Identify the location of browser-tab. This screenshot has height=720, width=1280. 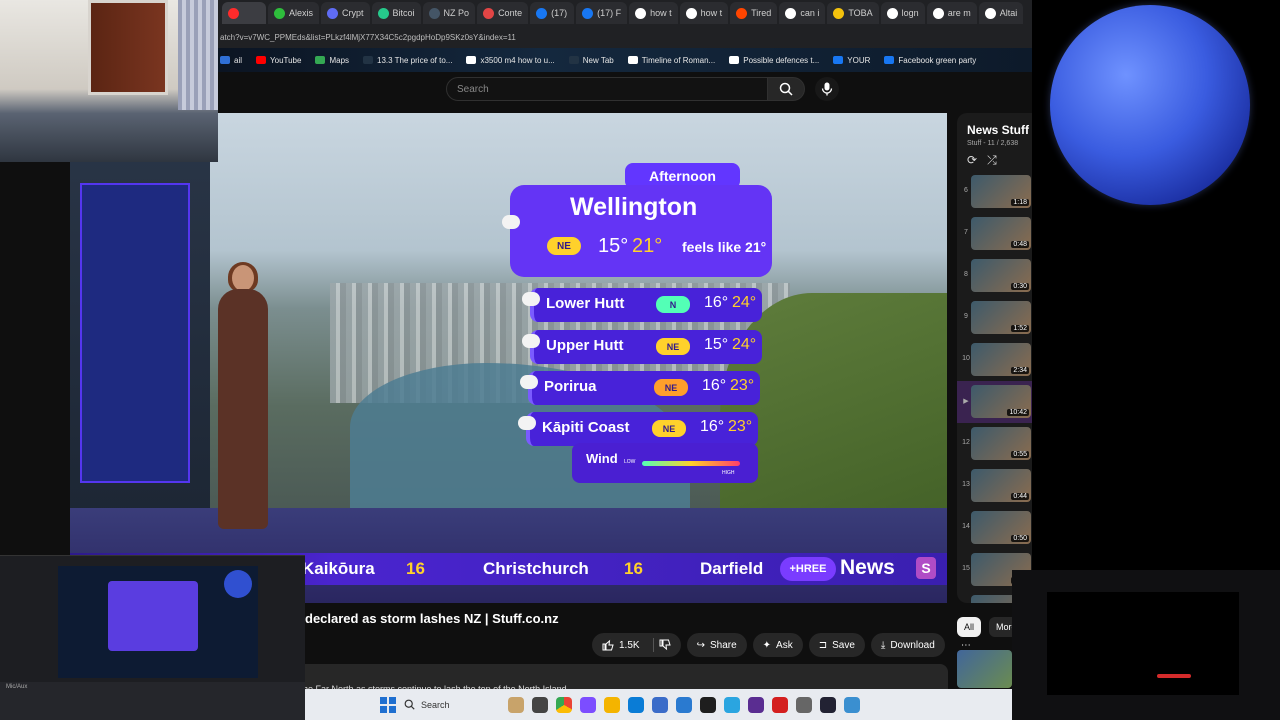
(244, 13).